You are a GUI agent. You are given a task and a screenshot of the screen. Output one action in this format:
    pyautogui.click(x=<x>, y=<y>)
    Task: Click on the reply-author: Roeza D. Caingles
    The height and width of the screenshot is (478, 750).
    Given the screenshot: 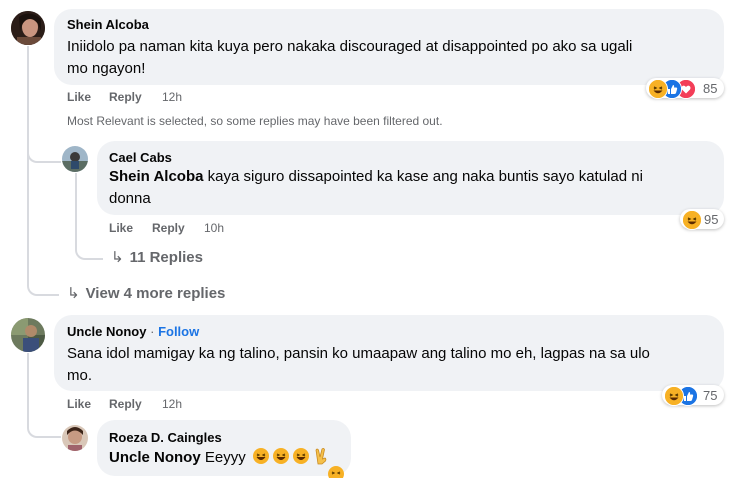 What is the action you would take?
    pyautogui.click(x=165, y=437)
    